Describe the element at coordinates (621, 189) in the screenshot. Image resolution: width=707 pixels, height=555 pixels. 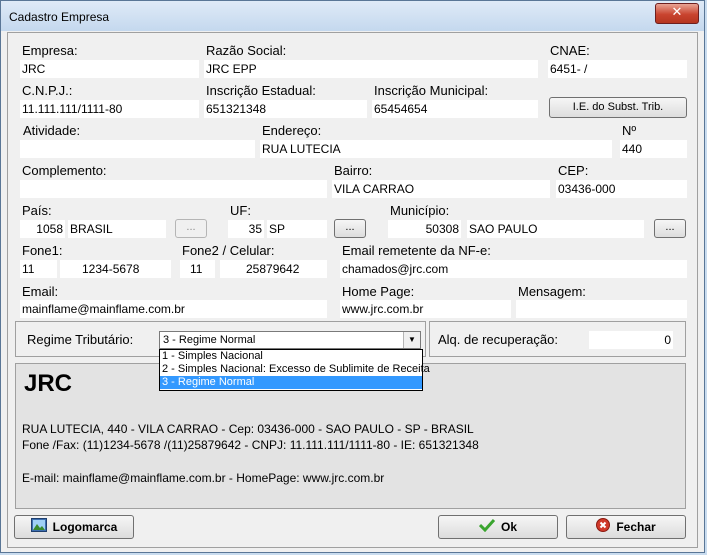
I see `cep-field: 03436-000` at that location.